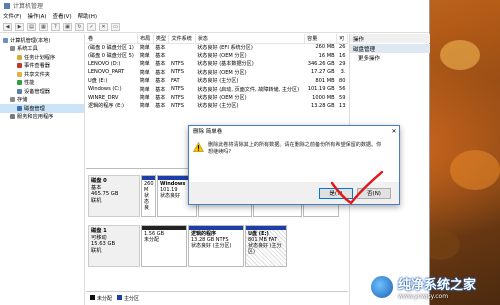 Image resolution: width=500 pixels, height=305 pixels. What do you see at coordinates (217, 106) in the screenshot?
I see `table-row: 逻辑的程序 (E:) 简单 基本 NTFS 状态良好 (主分区) 13.28 GB 13` at bounding box center [217, 106].